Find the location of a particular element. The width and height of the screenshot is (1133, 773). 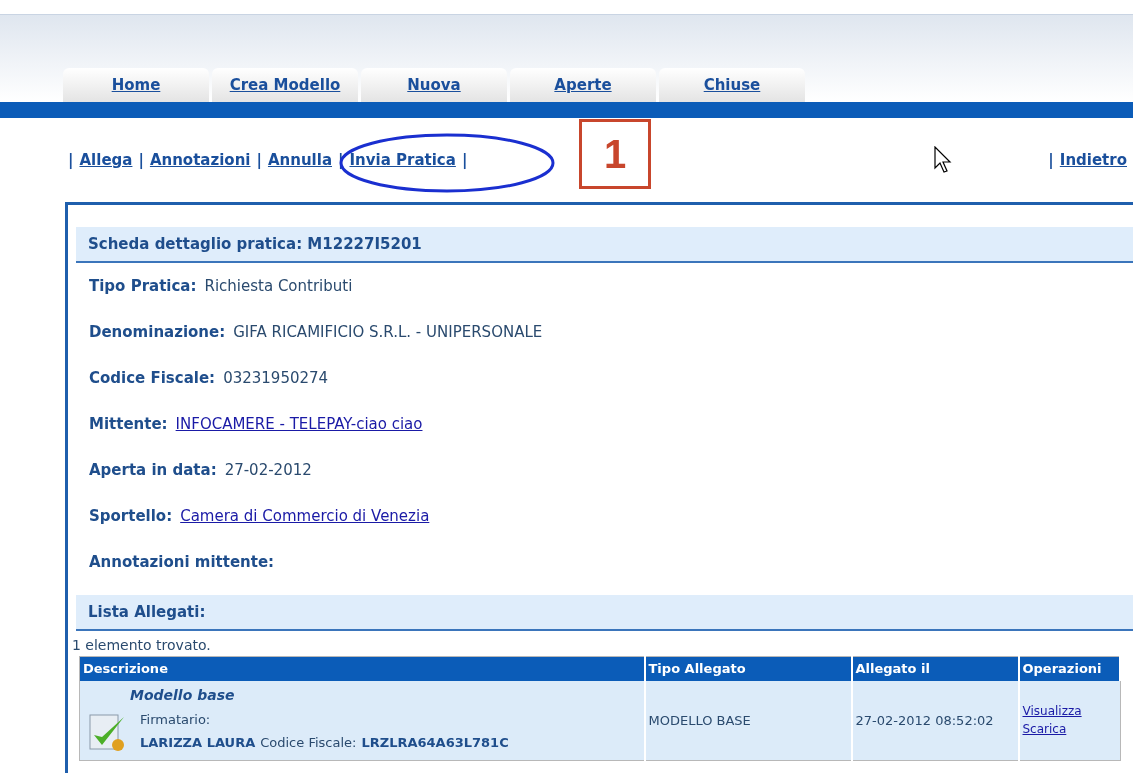

action-link: Annotazioni is located at coordinates (200, 160).